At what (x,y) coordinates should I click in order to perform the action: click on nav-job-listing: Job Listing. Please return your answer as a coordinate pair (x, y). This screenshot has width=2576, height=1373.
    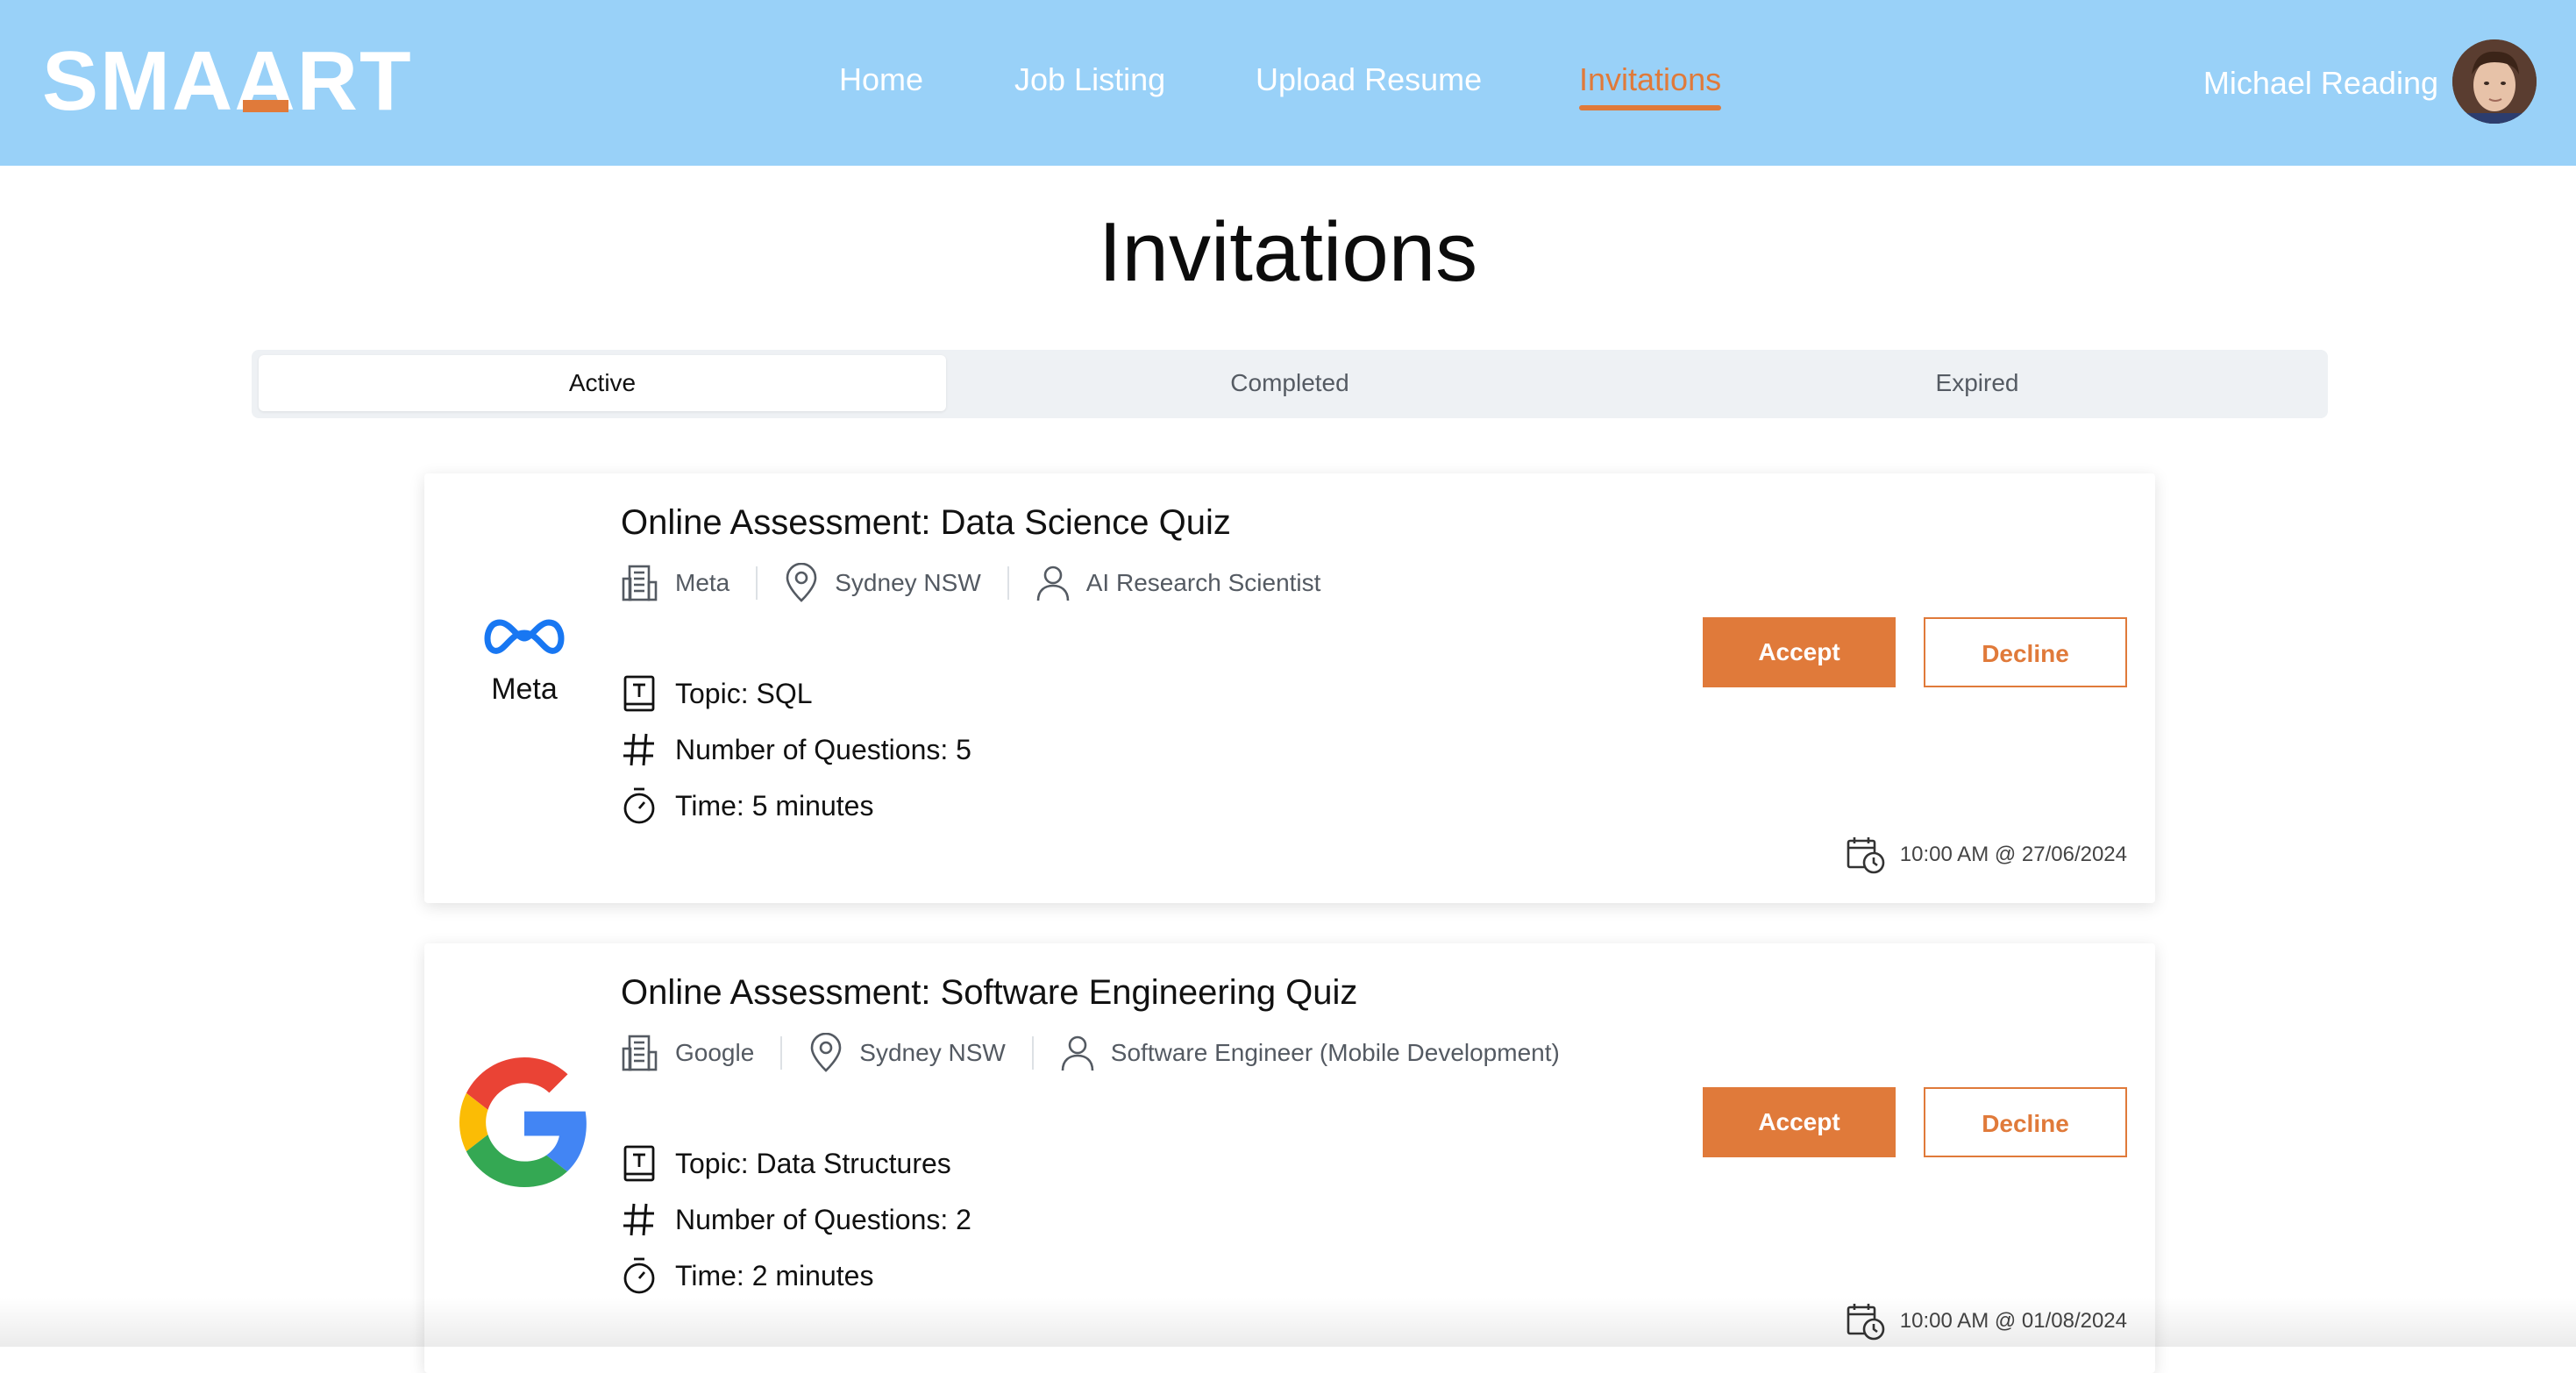
    Looking at the image, I should click on (1089, 80).